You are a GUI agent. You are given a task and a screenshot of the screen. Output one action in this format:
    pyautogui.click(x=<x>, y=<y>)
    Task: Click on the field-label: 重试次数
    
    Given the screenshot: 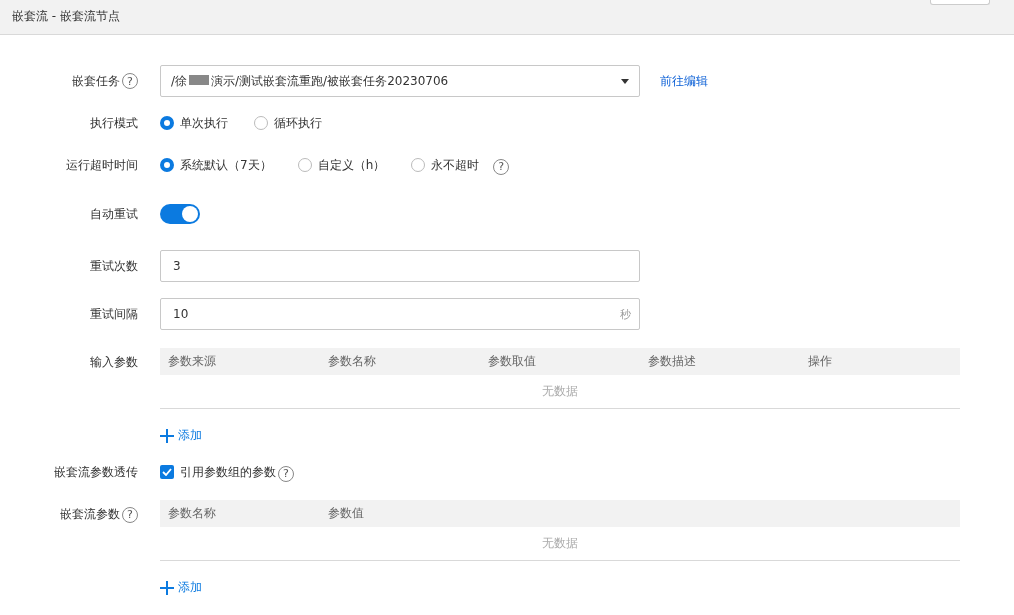 What is the action you would take?
    pyautogui.click(x=114, y=266)
    